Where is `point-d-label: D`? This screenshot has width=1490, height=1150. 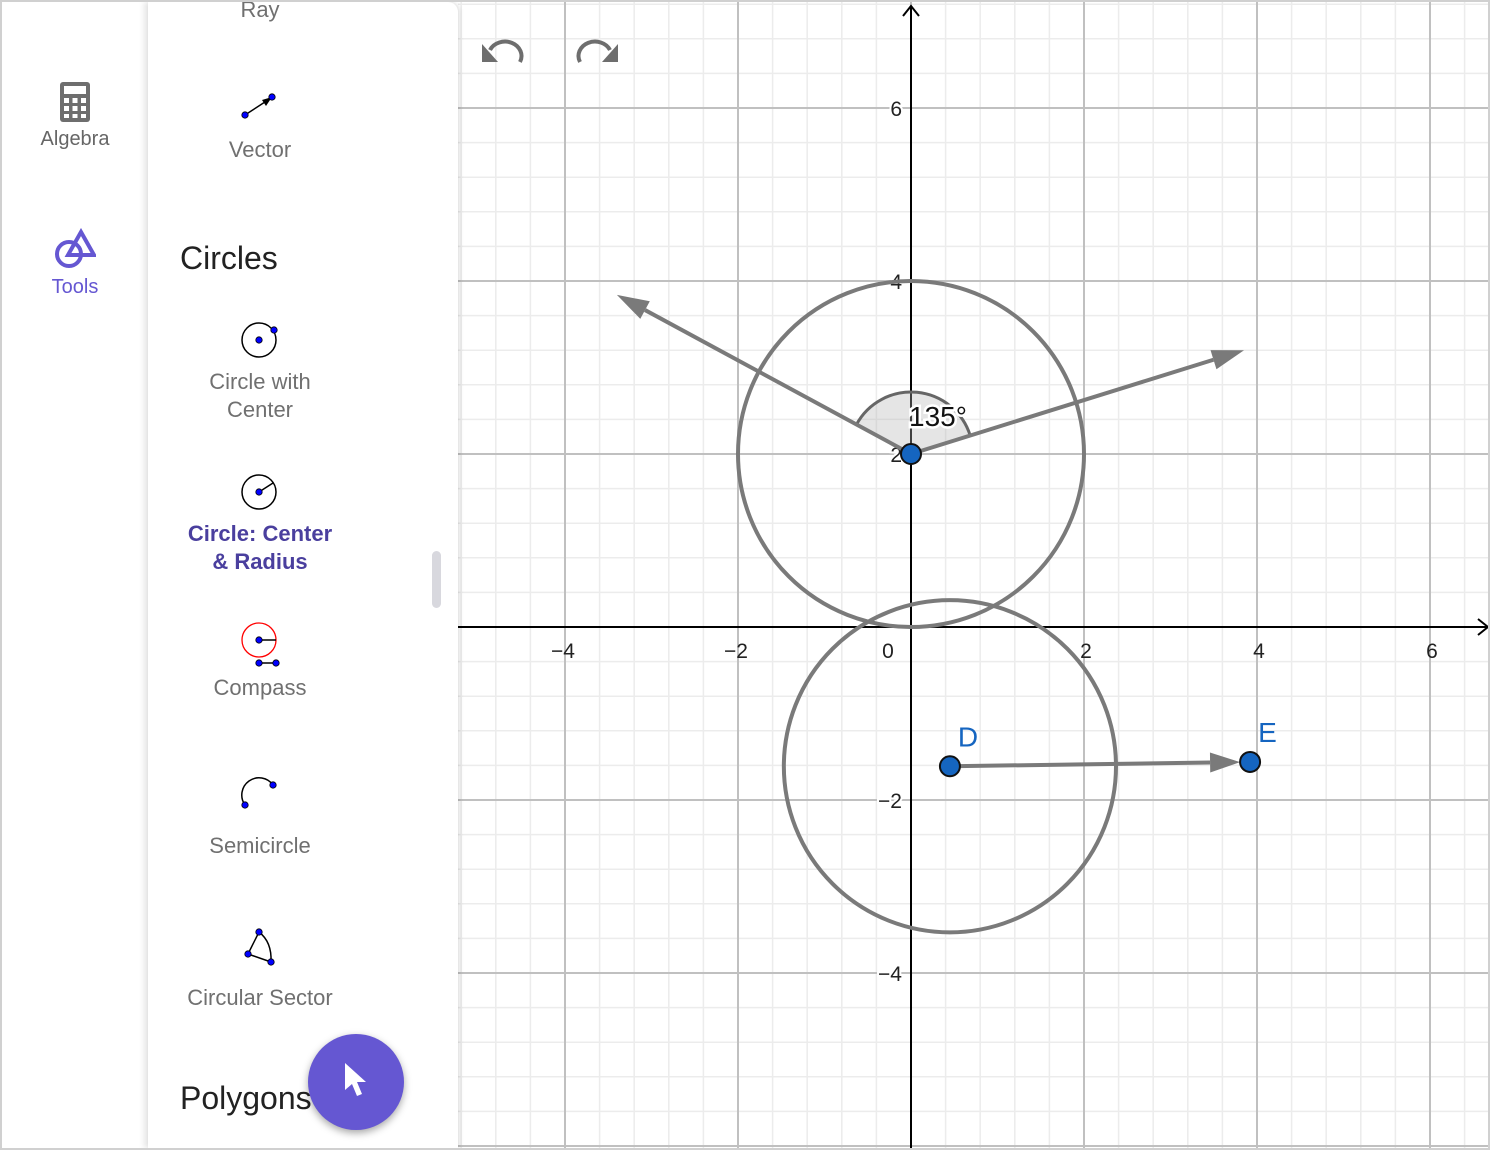 point-d-label: D is located at coordinates (968, 736).